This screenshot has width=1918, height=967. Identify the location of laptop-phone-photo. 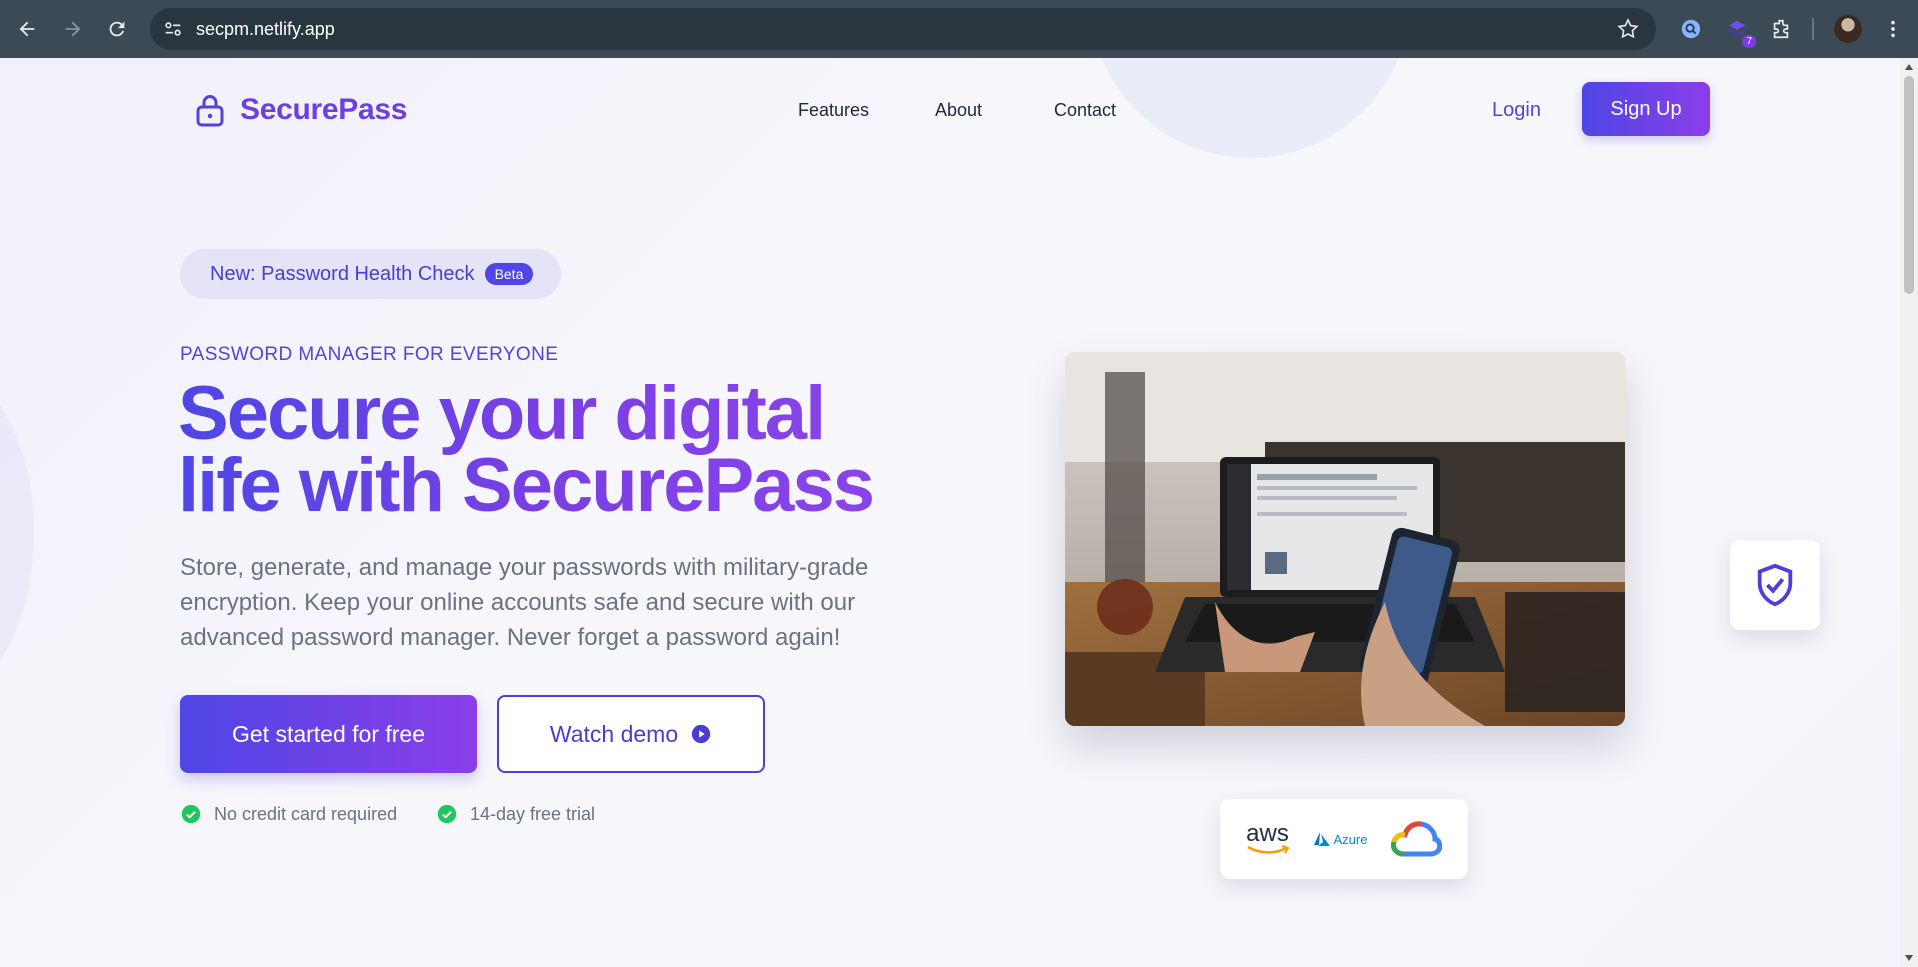
(1345, 539).